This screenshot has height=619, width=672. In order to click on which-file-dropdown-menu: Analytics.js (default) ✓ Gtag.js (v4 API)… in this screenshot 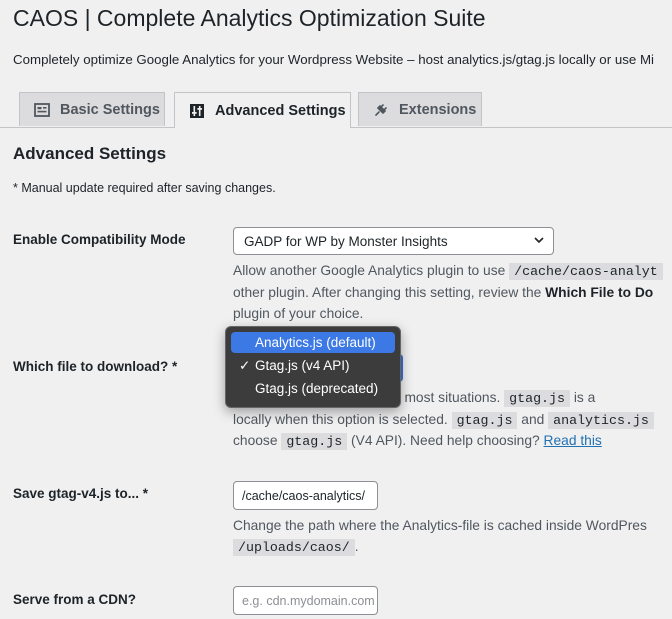, I will do `click(313, 367)`.